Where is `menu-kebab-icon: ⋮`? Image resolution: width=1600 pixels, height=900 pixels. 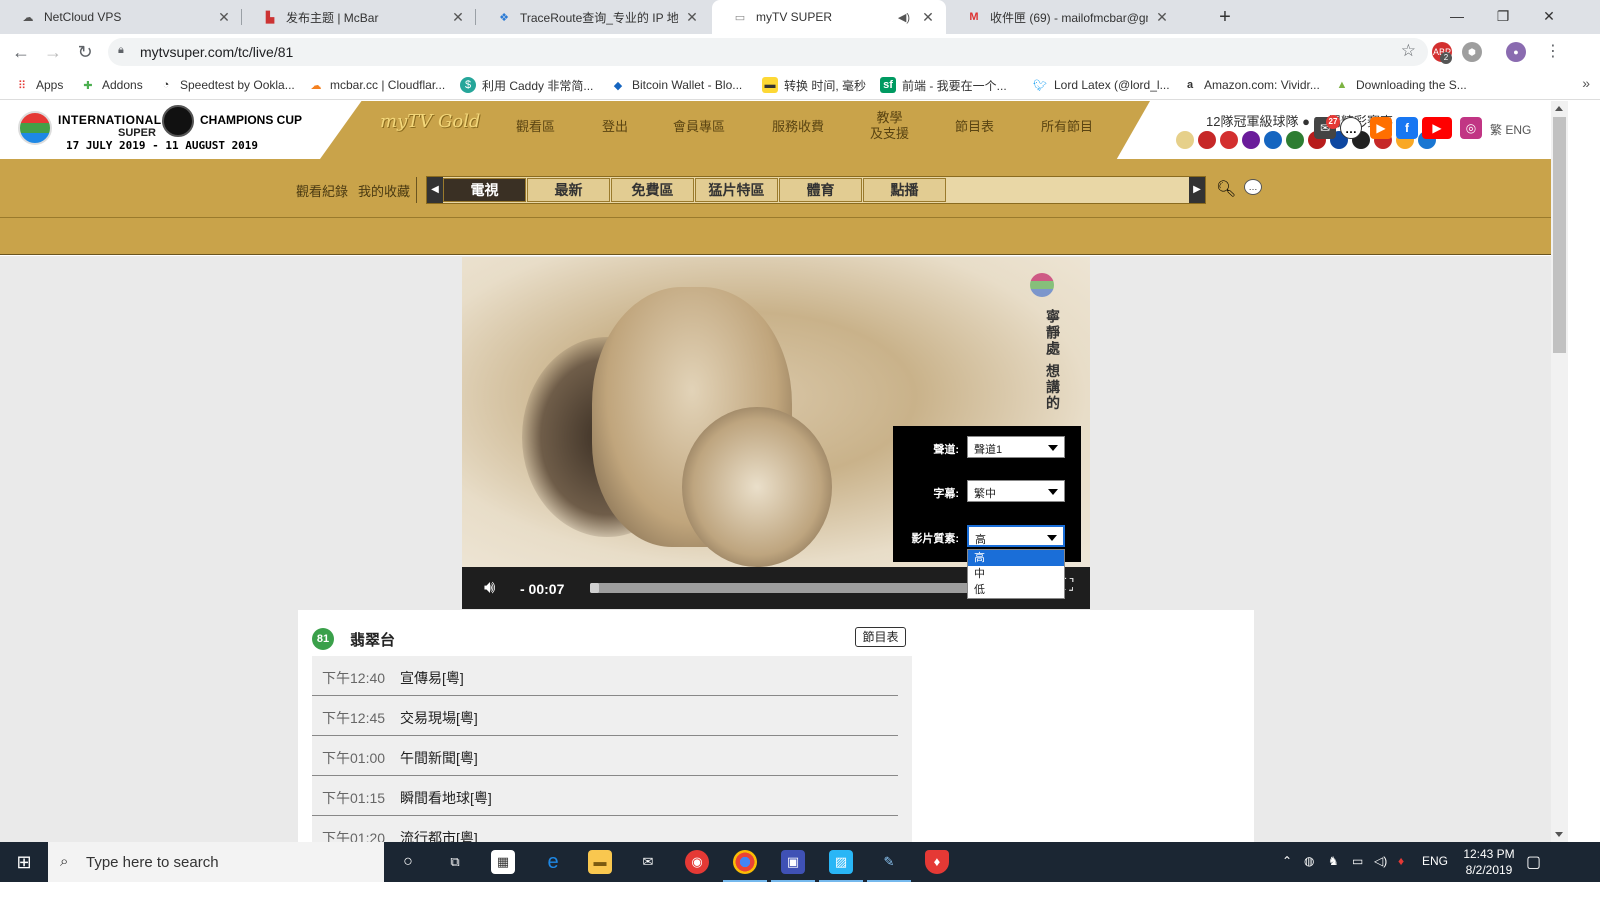
menu-kebab-icon: ⋮ is located at coordinates (1553, 53).